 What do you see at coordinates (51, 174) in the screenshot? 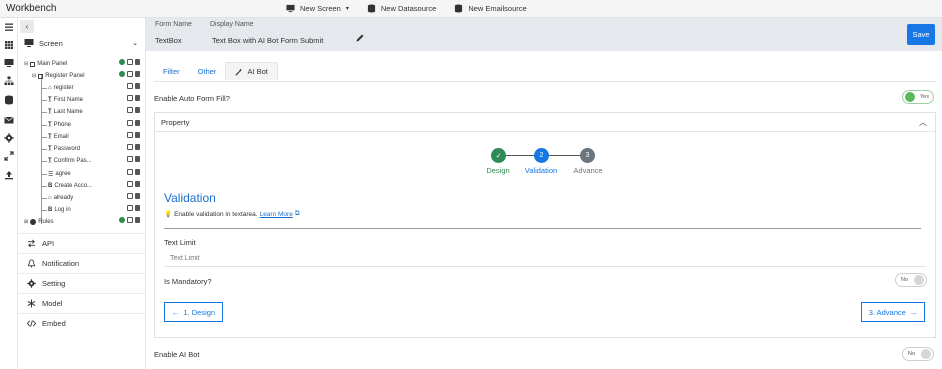
I see `checklist-icon: ☰` at bounding box center [51, 174].